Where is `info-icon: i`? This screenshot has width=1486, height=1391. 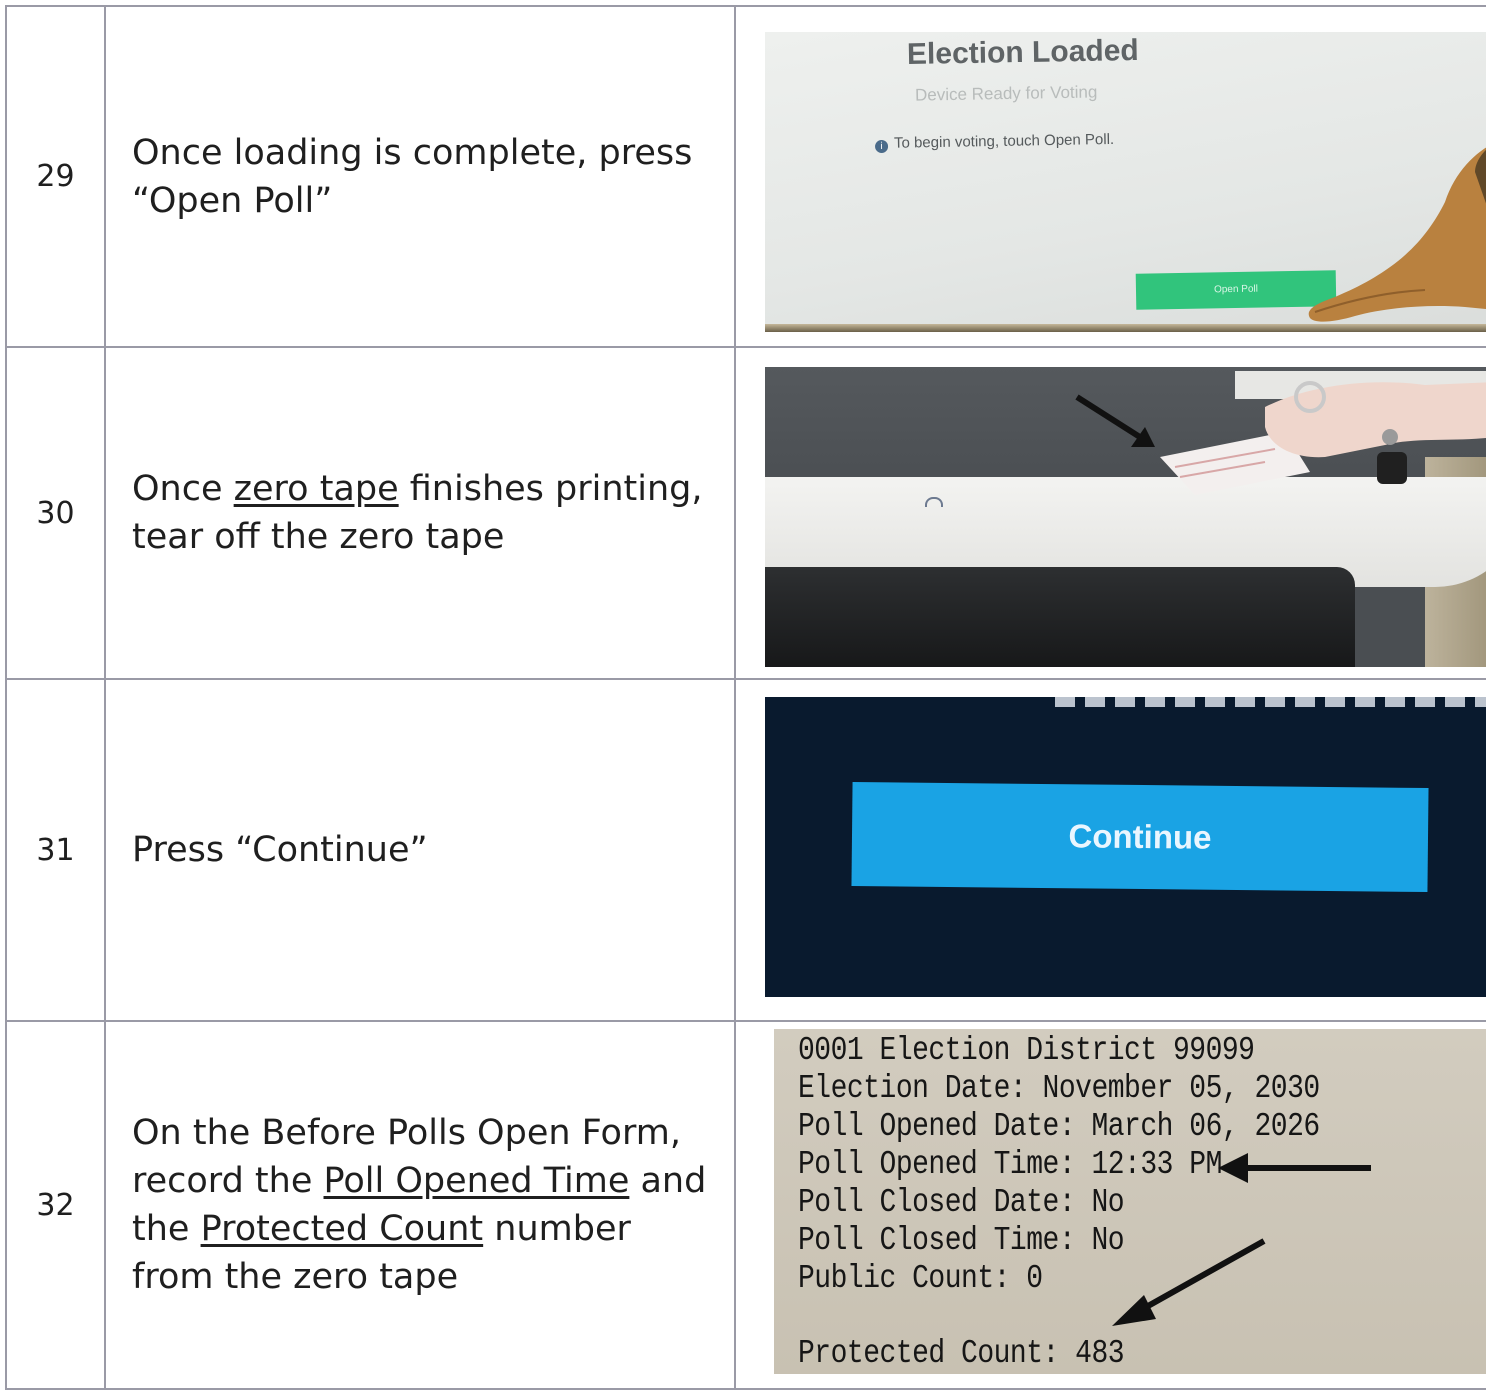
info-icon: i is located at coordinates (881, 146).